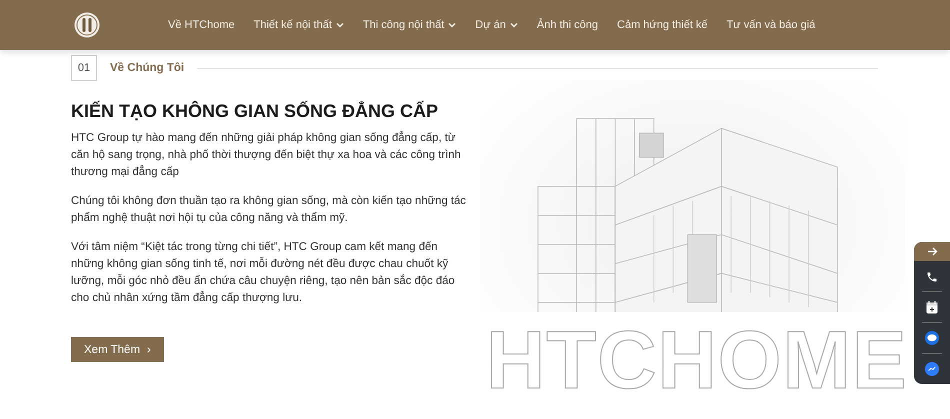 The width and height of the screenshot is (950, 419). What do you see at coordinates (771, 25) in the screenshot?
I see `nav-link: Tư vấn và báo giá` at bounding box center [771, 25].